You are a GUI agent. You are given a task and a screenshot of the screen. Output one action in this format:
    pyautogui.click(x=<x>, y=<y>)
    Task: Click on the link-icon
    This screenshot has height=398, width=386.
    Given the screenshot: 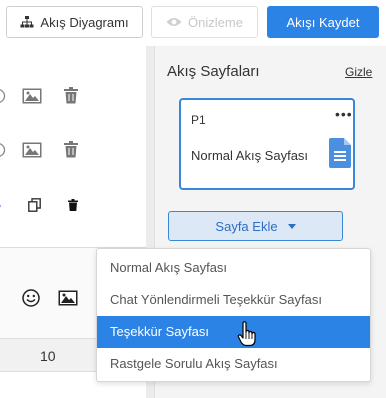 What is the action you would take?
    pyautogui.click(x=2, y=206)
    